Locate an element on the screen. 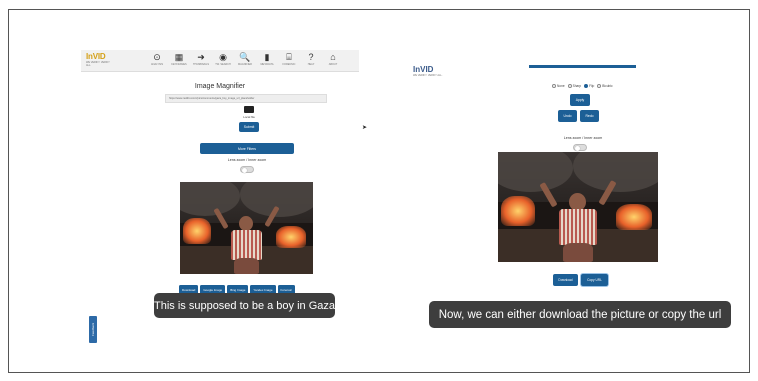  folder-icon is located at coordinates (249, 109).